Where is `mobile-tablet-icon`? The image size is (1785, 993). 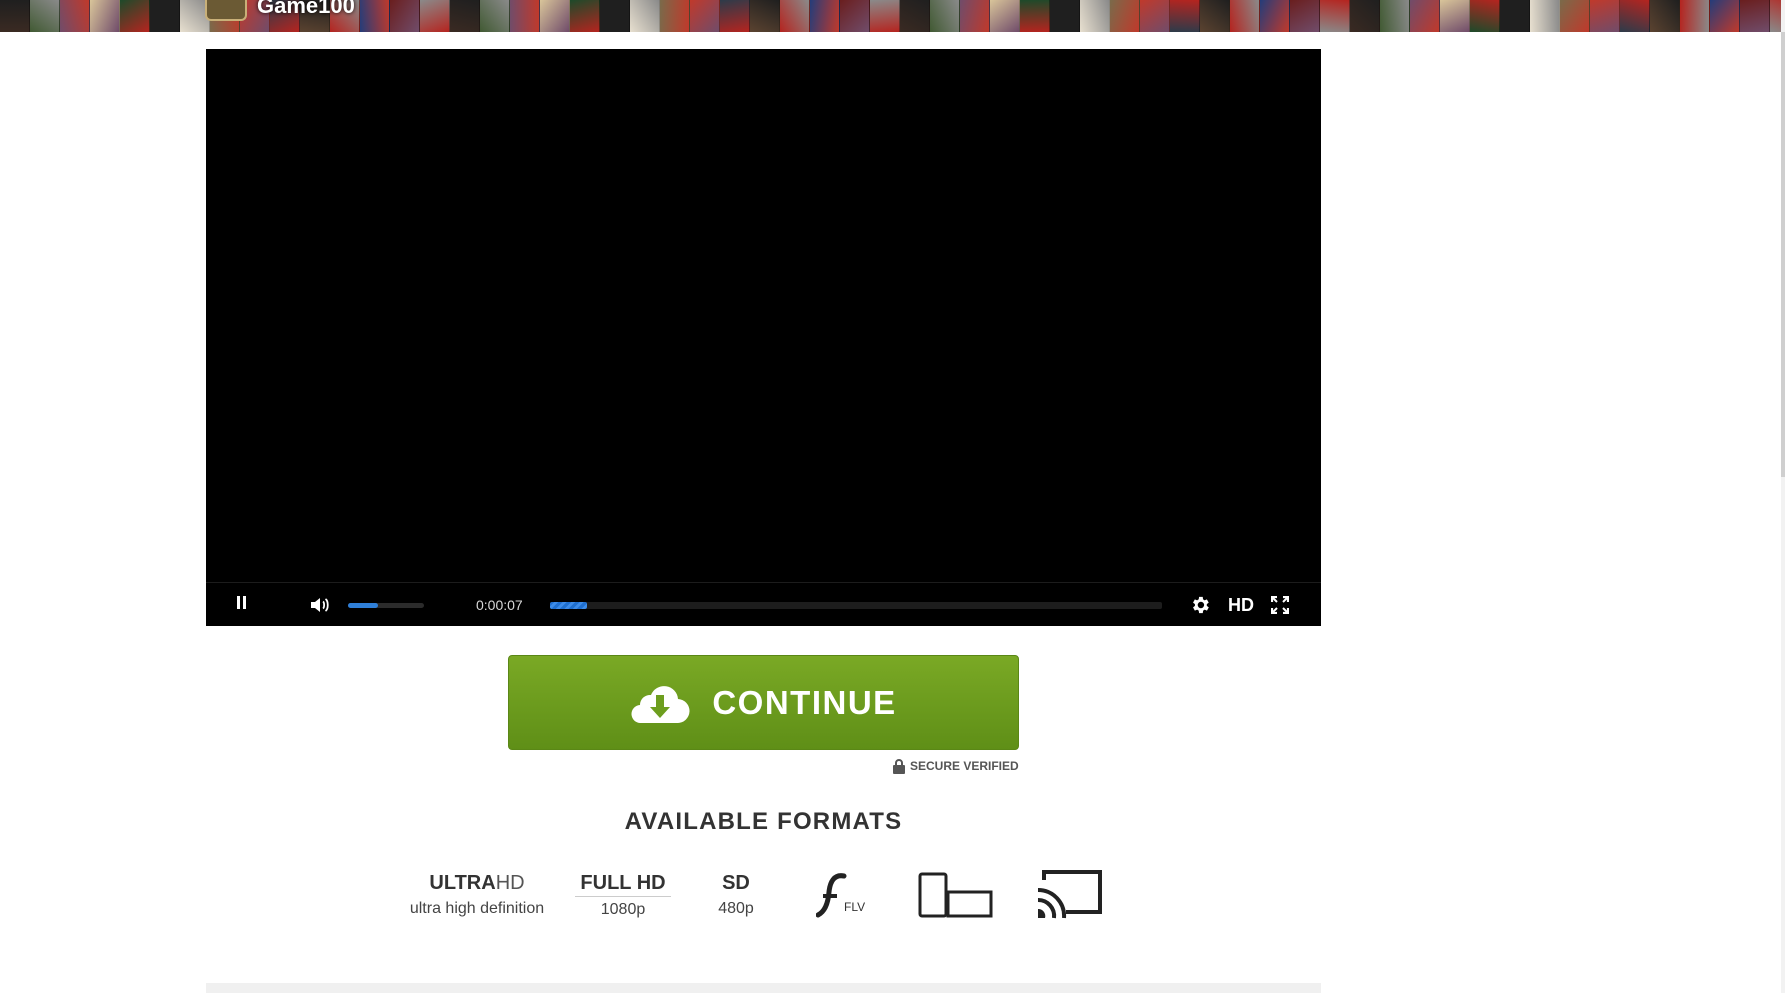
mobile-tablet-icon is located at coordinates (955, 895).